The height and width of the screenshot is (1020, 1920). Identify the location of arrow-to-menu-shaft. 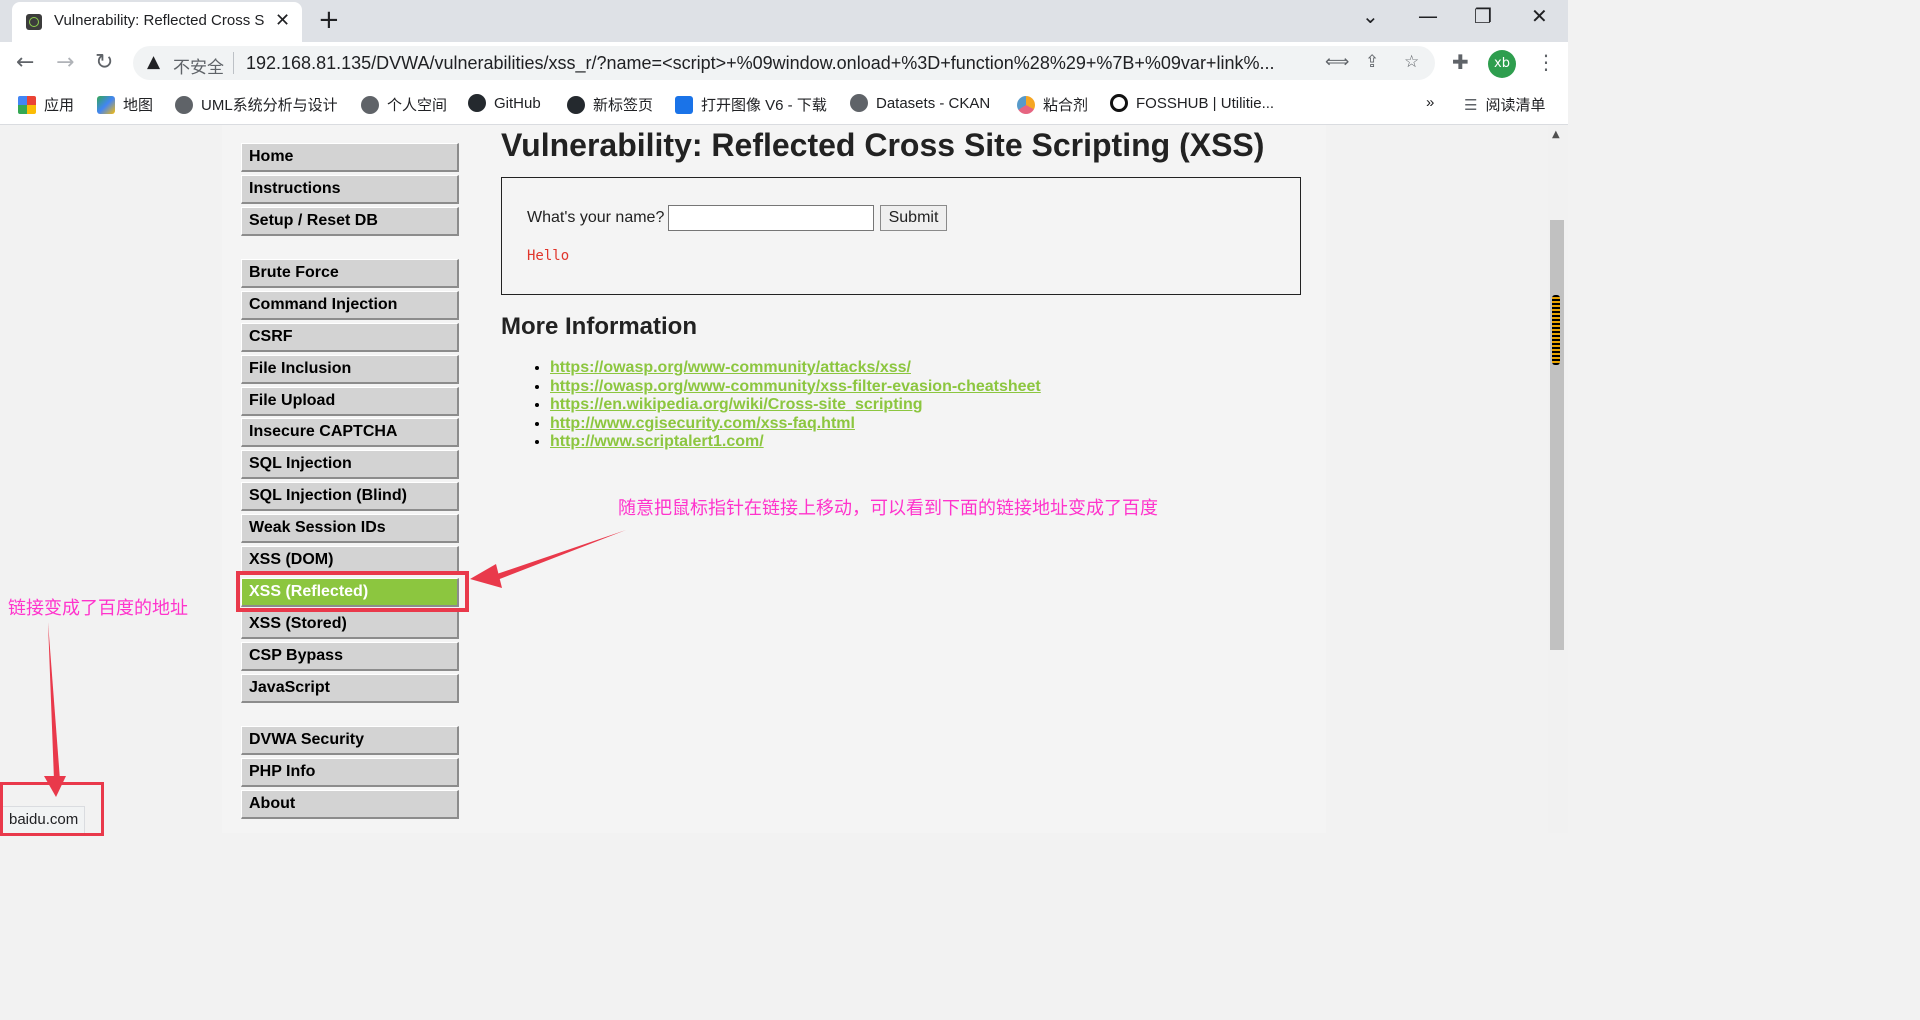
(557, 556).